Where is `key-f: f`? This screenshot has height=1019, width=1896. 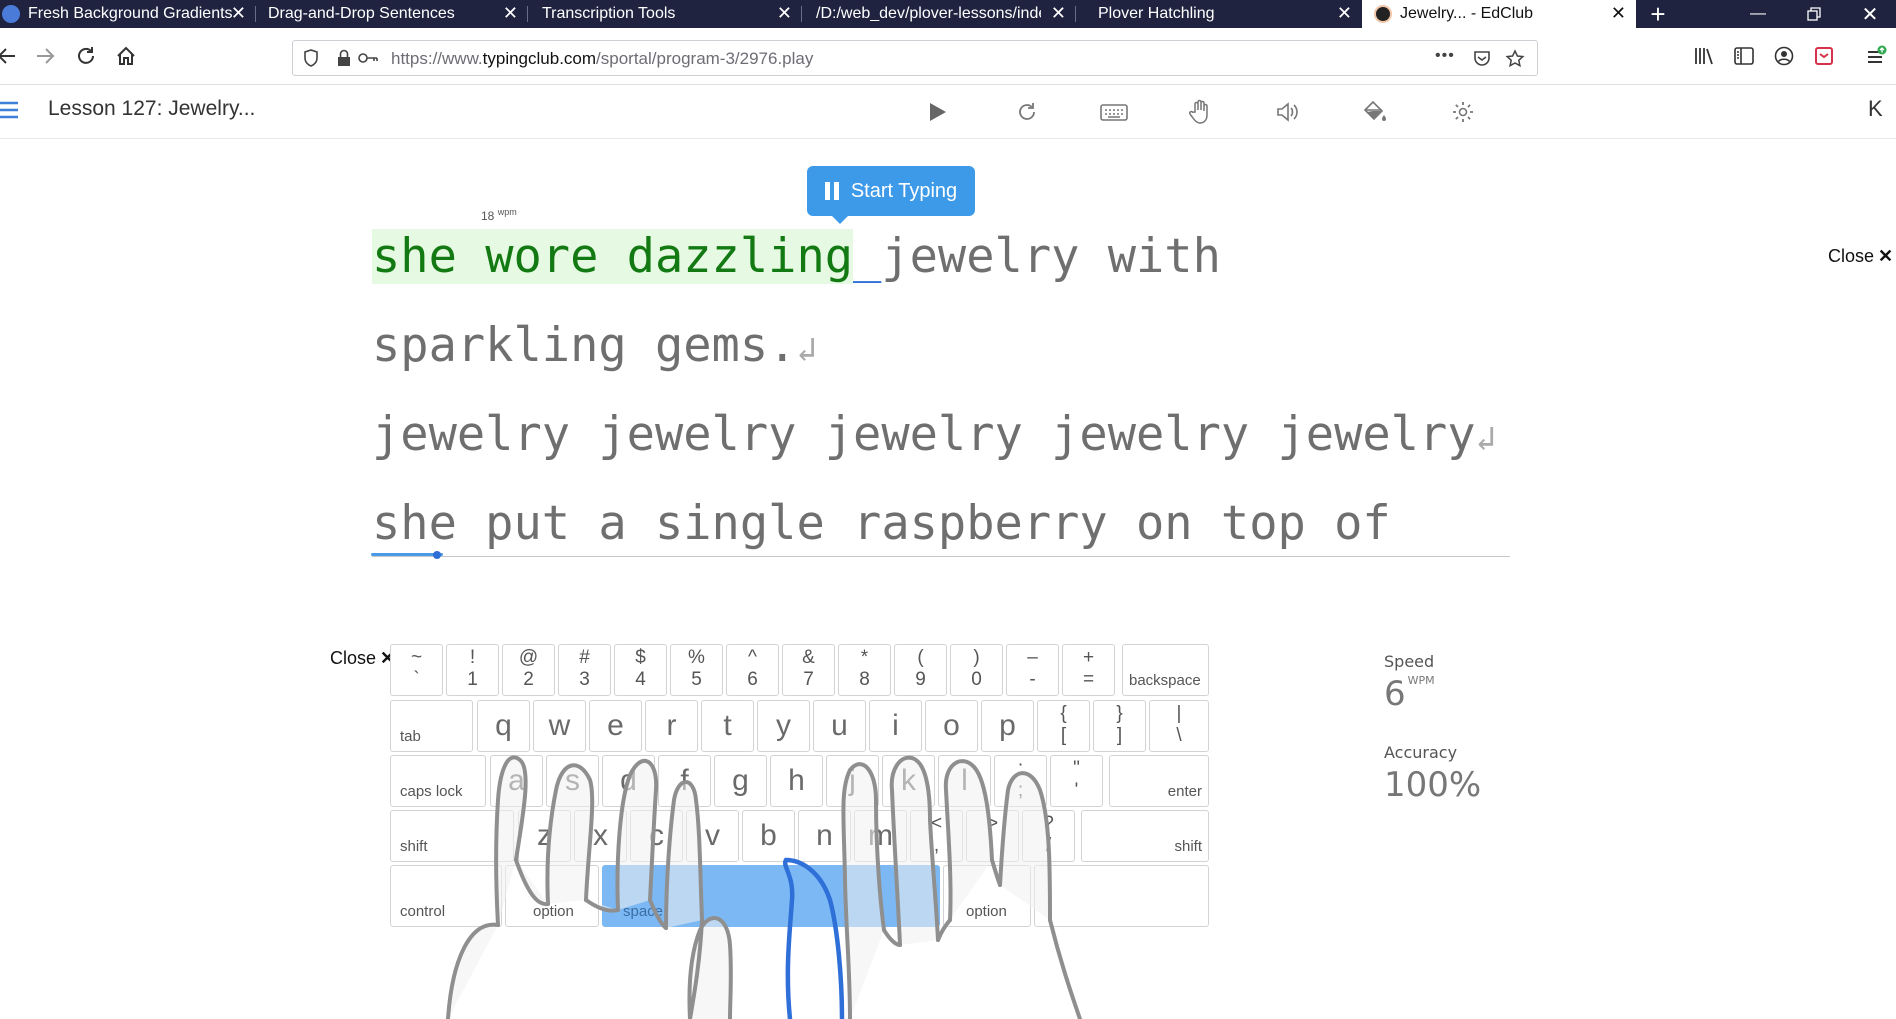 key-f: f is located at coordinates (684, 781).